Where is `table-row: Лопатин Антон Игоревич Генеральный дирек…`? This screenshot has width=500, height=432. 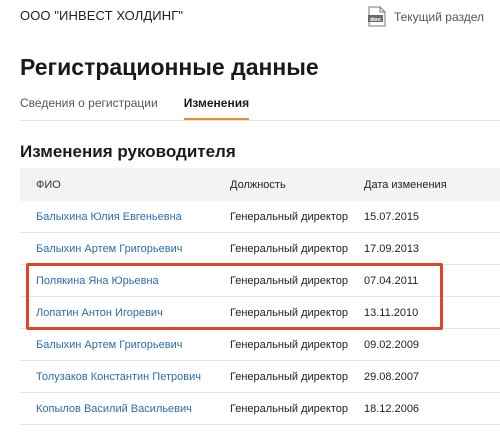 table-row: Лопатин Антон Игоревич Генеральный дирек… is located at coordinates (260, 313).